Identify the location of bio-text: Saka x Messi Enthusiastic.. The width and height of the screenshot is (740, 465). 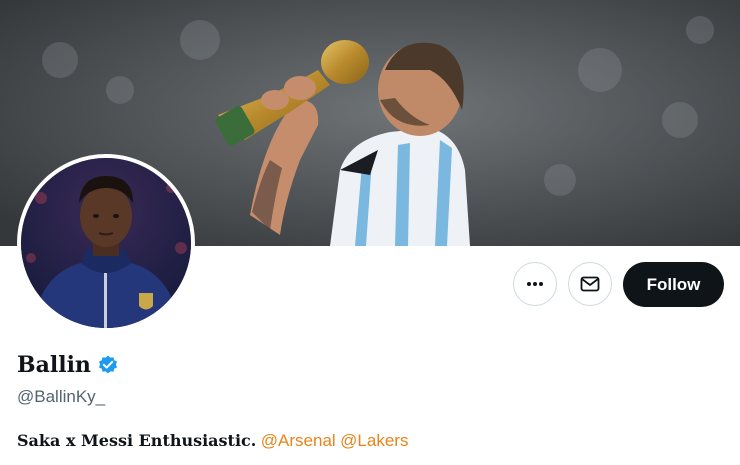
(137, 440).